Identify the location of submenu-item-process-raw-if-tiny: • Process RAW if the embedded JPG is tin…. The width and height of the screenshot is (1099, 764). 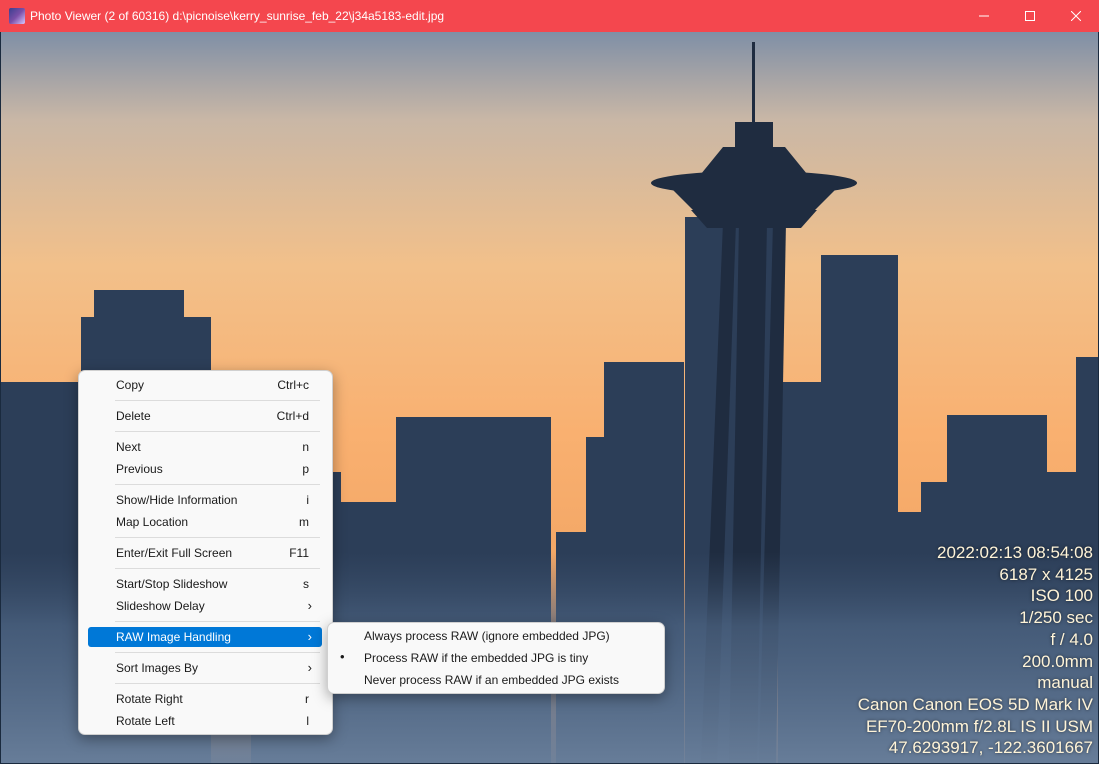
(496, 658).